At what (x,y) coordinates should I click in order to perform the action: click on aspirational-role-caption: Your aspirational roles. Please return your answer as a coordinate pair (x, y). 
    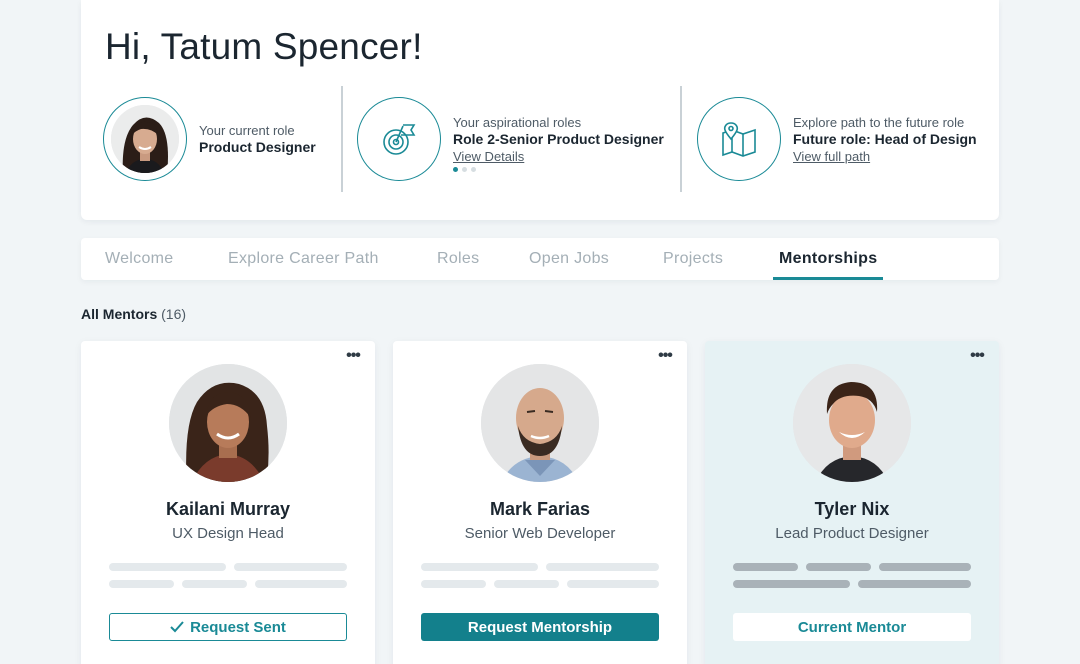
    Looking at the image, I should click on (517, 122).